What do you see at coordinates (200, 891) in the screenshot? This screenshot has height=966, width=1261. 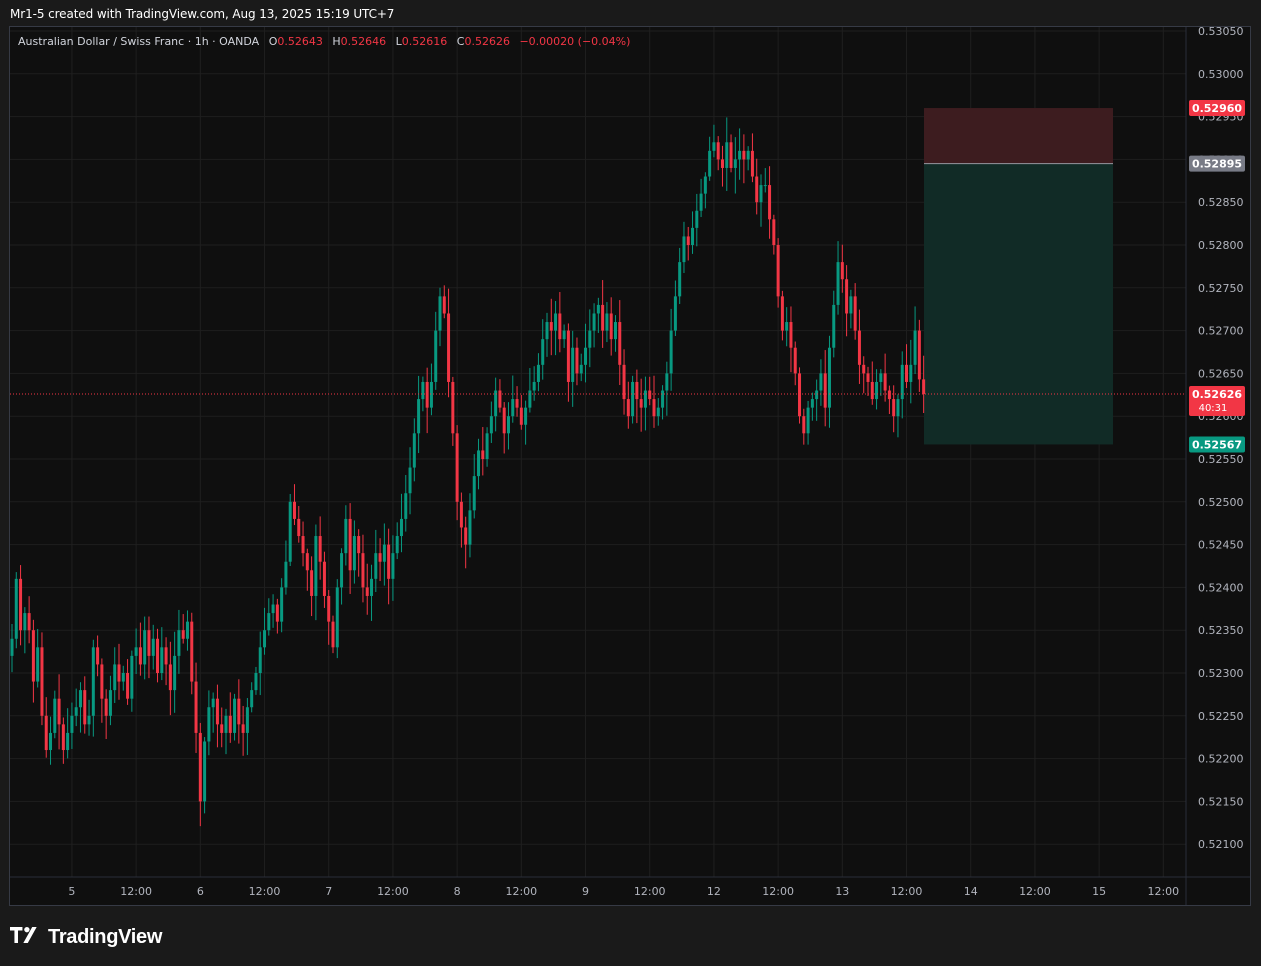 I see `x-tick-label: 6` at bounding box center [200, 891].